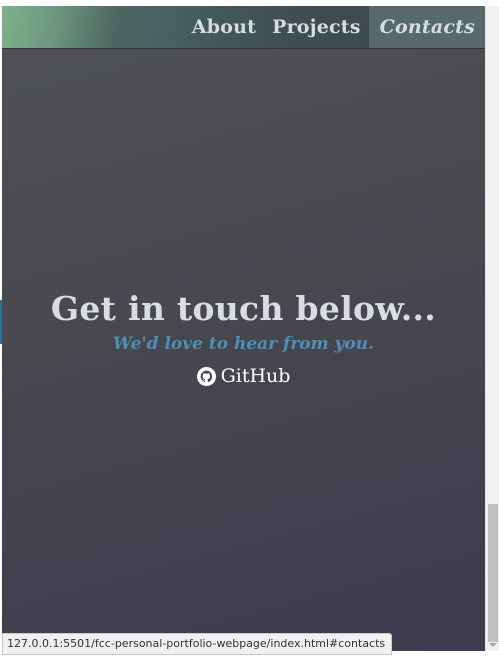  I want to click on nav-link-about: About, so click(224, 27).